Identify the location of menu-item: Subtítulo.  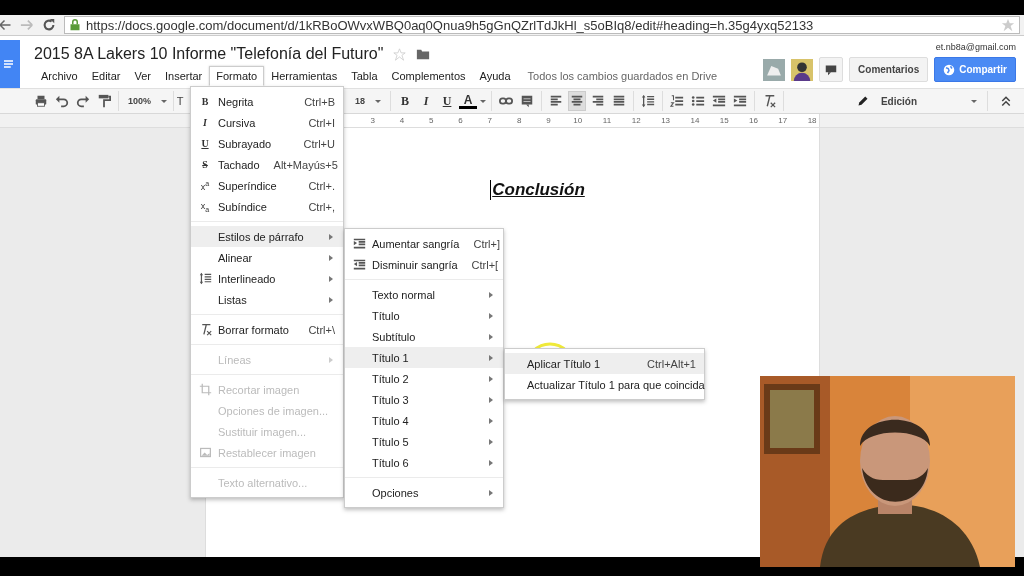
(424, 336).